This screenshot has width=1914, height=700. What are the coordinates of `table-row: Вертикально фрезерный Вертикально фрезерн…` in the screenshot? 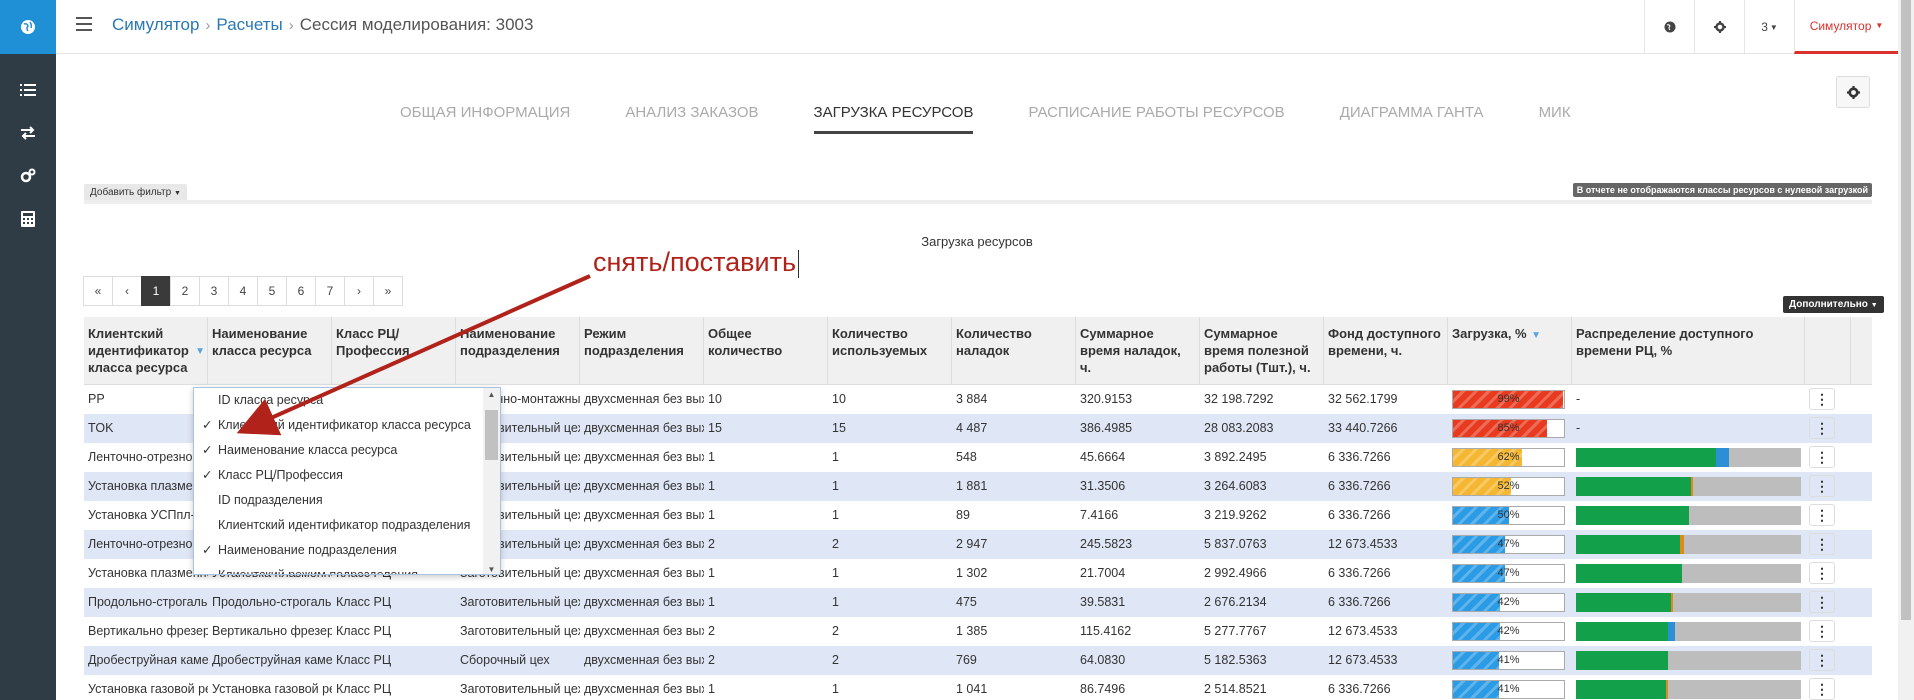 It's located at (978, 631).